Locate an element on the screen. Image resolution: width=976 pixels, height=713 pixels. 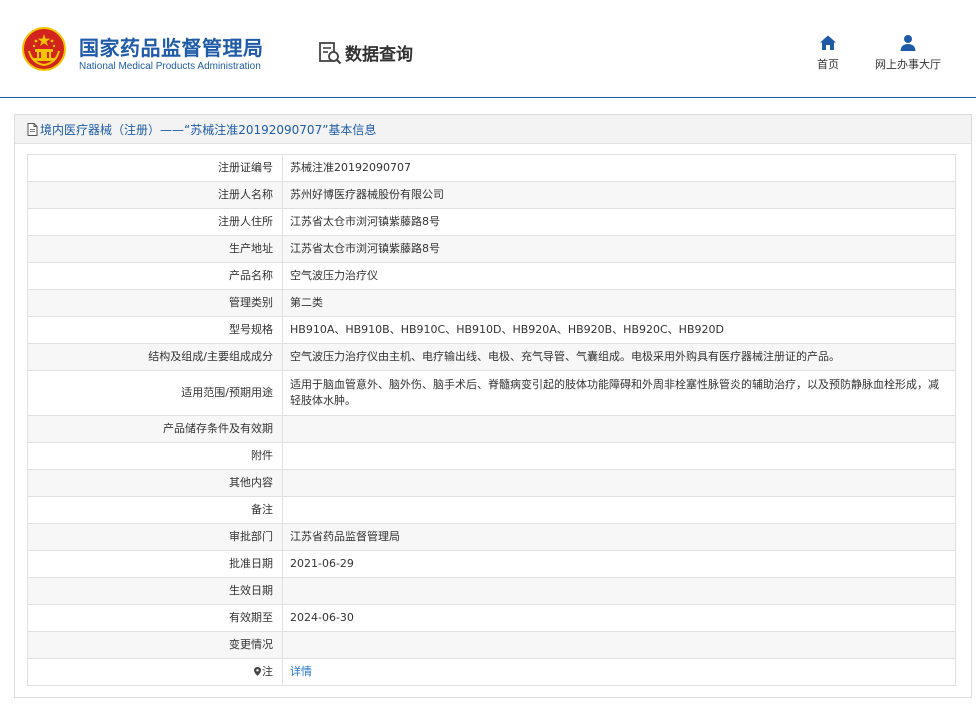
table-row: 其他内容 is located at coordinates (491, 483).